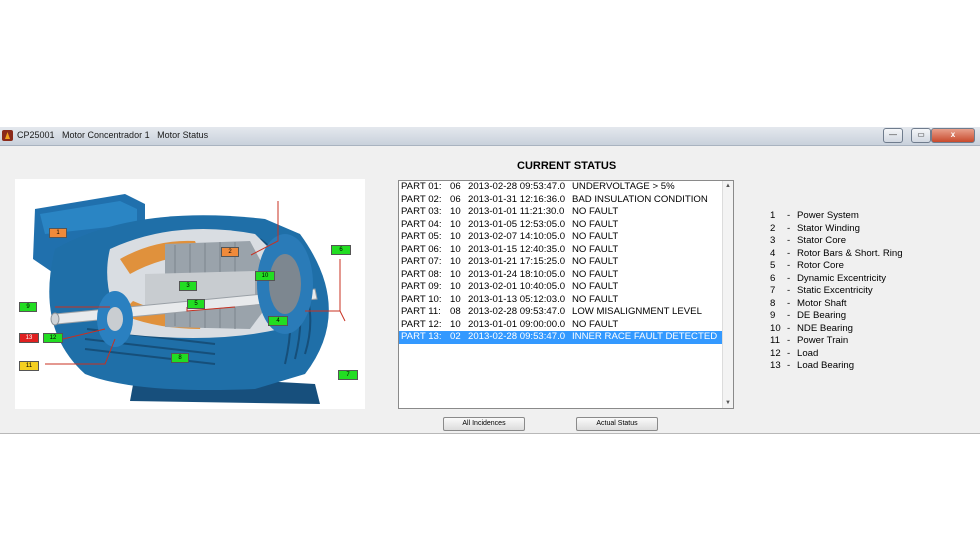 This screenshot has height=560, width=980. Describe the element at coordinates (53, 338) in the screenshot. I see `part-tag-12: 12` at that location.